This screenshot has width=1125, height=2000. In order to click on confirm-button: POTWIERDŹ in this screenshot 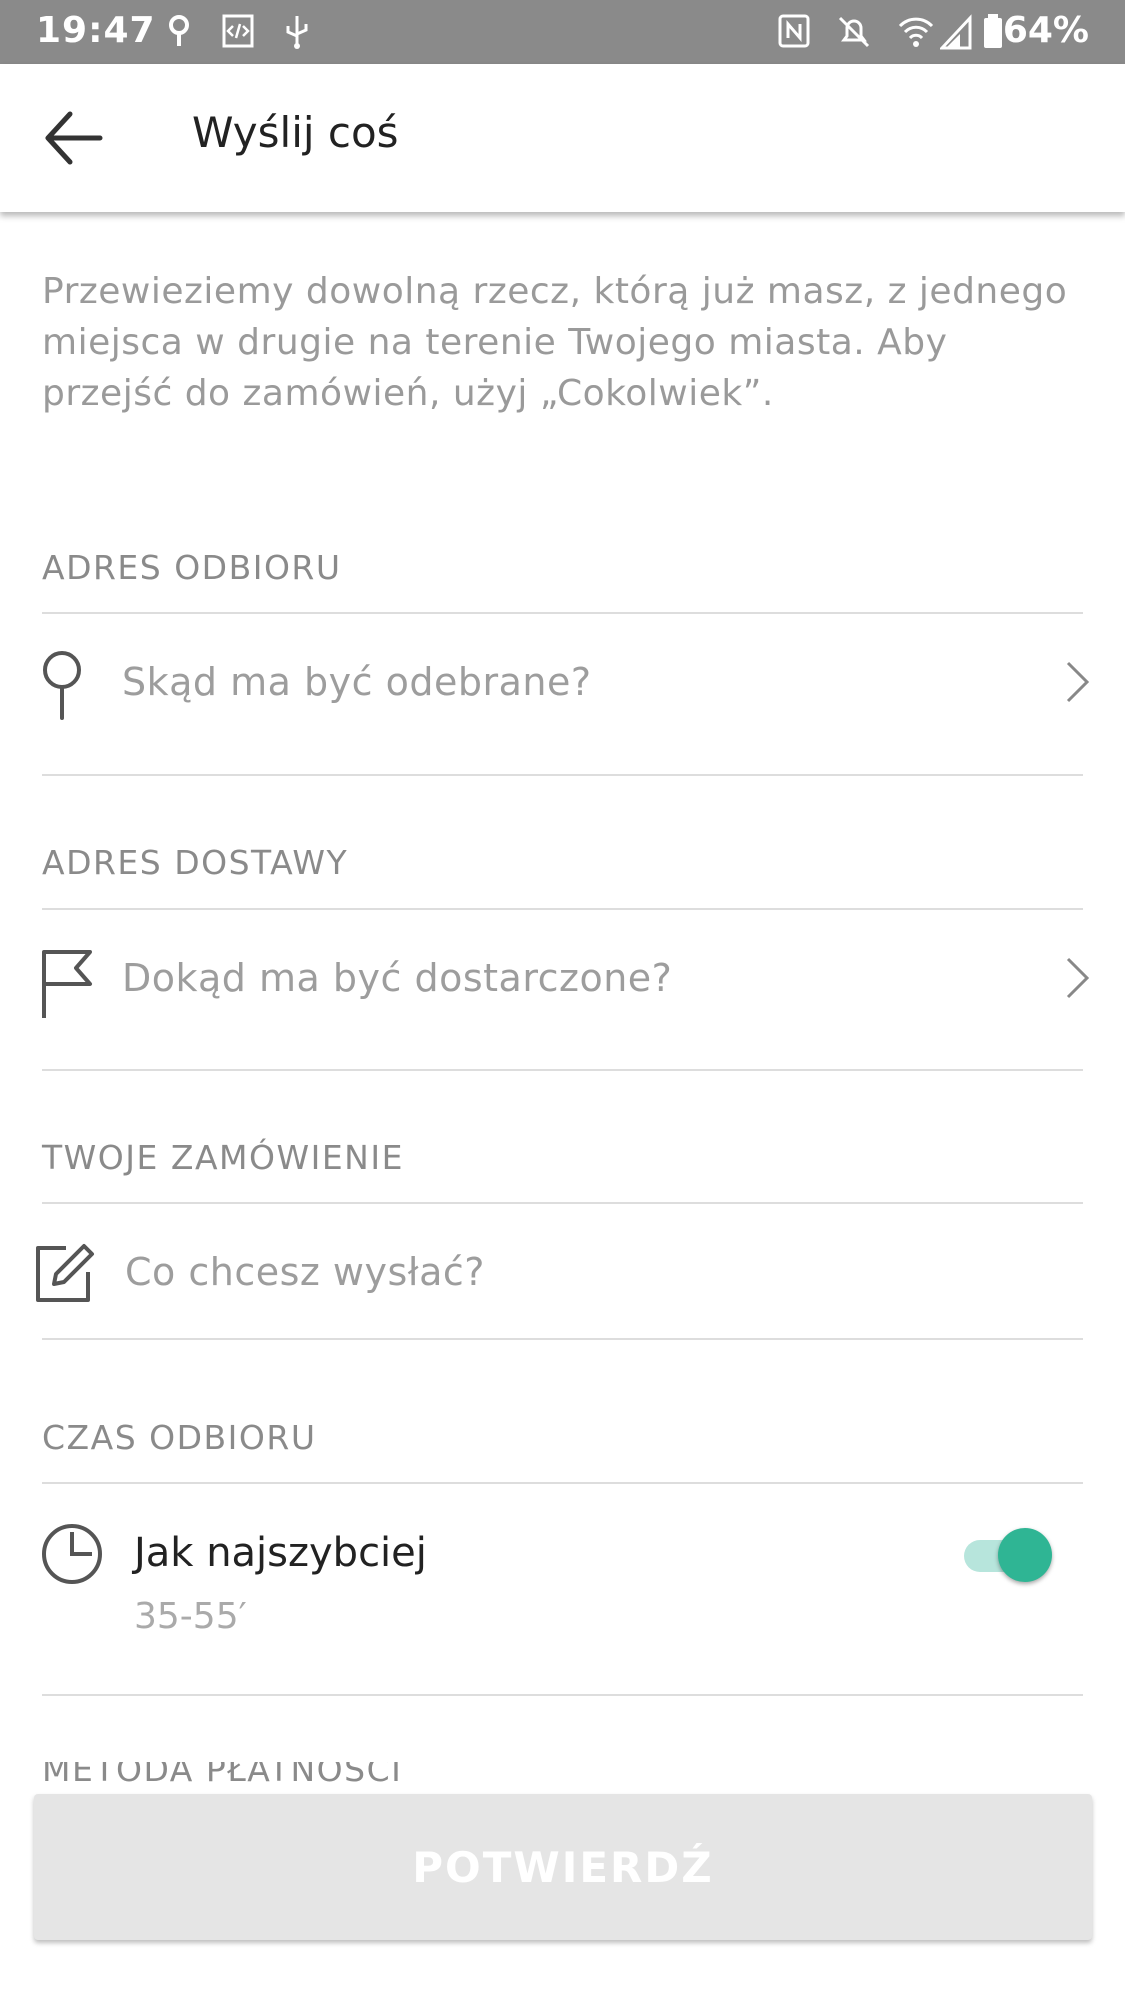, I will do `click(563, 1867)`.